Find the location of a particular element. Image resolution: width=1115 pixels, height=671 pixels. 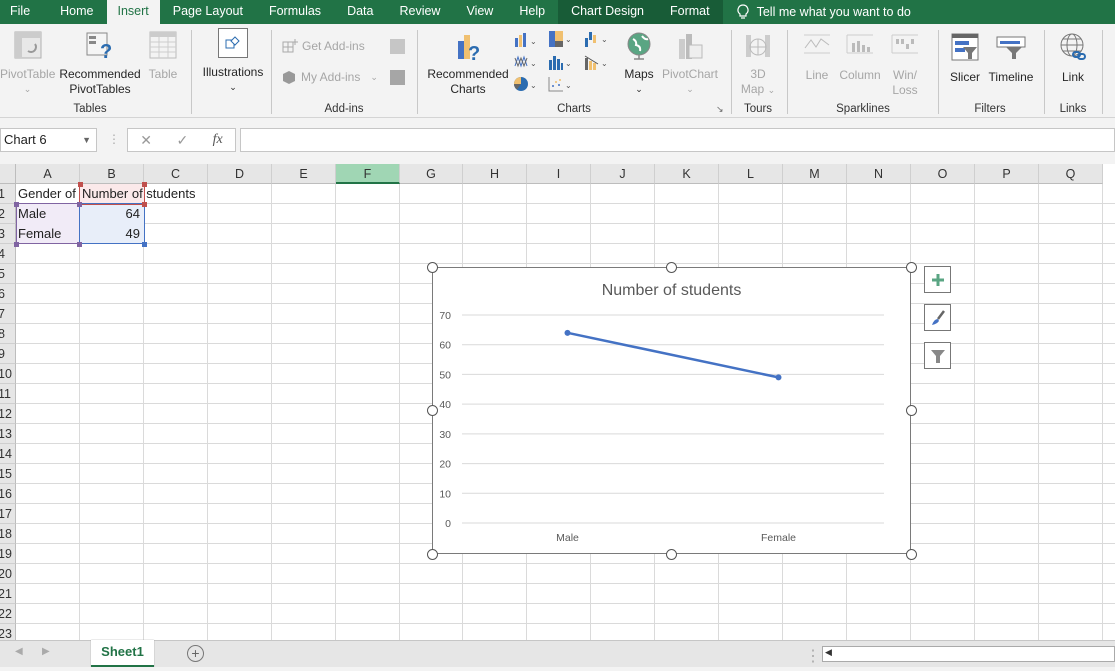

column-header-j: J is located at coordinates (623, 174).